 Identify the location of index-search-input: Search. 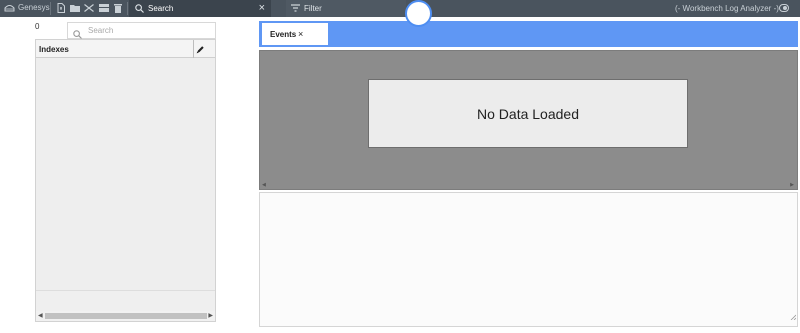
(141, 30).